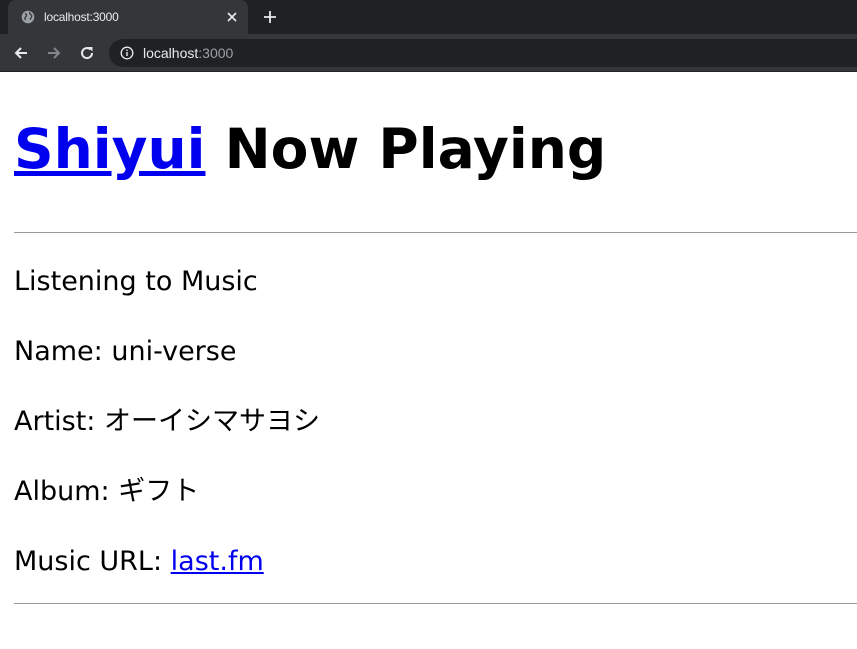 The height and width of the screenshot is (649, 857). Describe the element at coordinates (435, 232) in the screenshot. I see `divider-top` at that location.